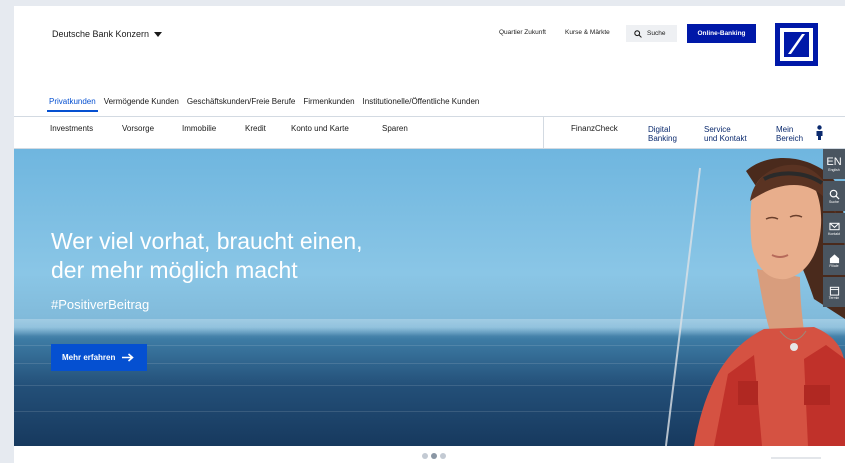 The image size is (845, 463). What do you see at coordinates (101, 34) in the screenshot?
I see `group-selector-label: Deutsche Bank Konzern` at bounding box center [101, 34].